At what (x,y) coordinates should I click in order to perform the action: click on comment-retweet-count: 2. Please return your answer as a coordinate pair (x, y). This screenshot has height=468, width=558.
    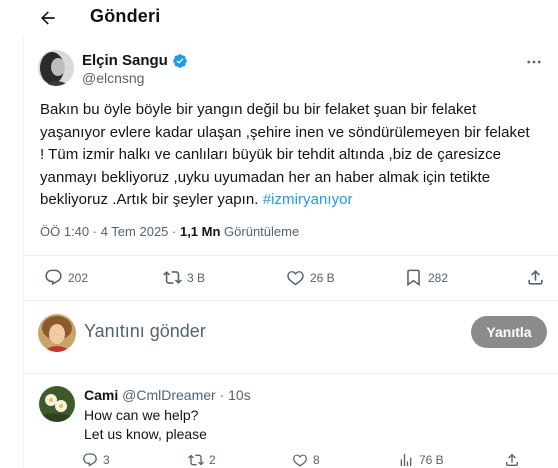
    Looking at the image, I should click on (212, 460).